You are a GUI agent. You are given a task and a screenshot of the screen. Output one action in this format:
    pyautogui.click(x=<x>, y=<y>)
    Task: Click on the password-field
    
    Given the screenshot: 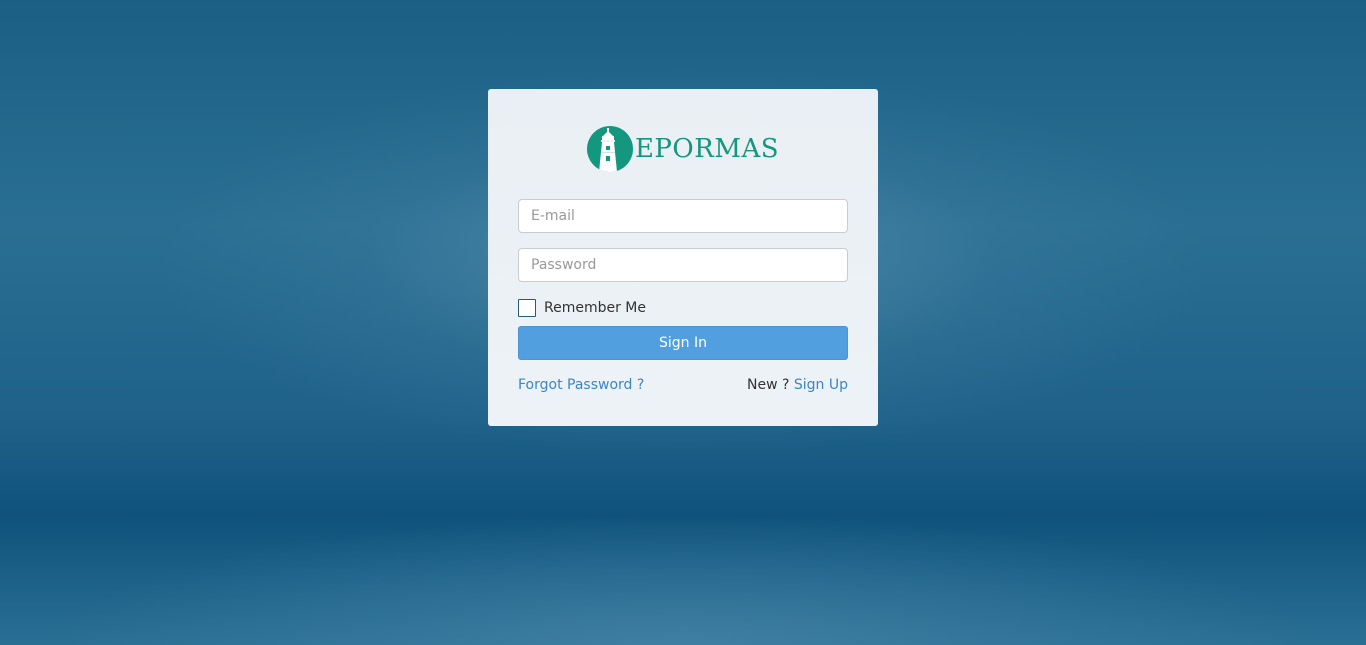 What is the action you would take?
    pyautogui.click(x=683, y=265)
    